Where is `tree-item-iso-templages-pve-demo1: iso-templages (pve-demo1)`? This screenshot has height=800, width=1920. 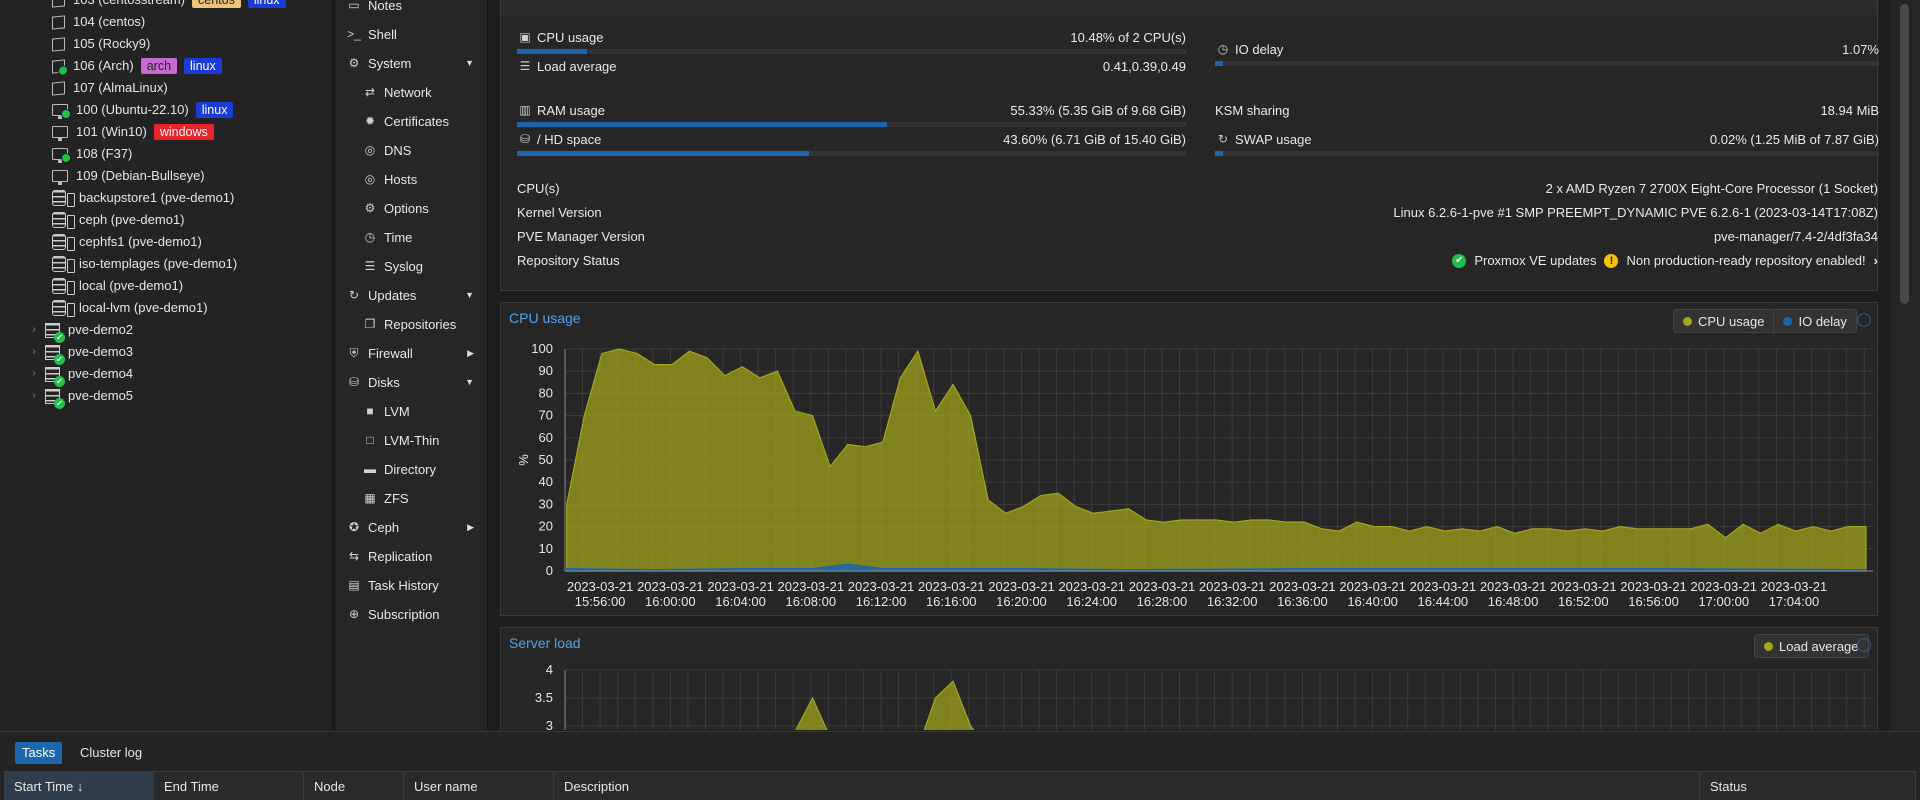
tree-item-iso-templages-pve-demo1: iso-templages (pve-demo1) is located at coordinates (144, 264).